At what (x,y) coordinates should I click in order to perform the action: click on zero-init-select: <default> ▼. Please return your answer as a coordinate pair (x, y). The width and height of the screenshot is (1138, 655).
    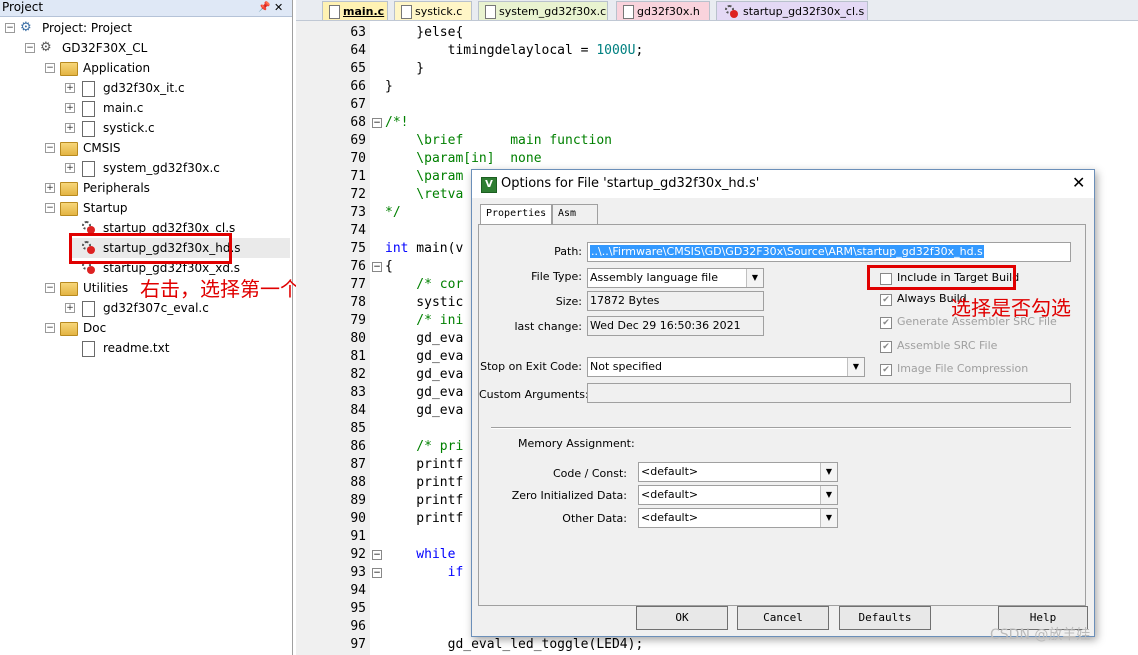
    Looking at the image, I should click on (738, 495).